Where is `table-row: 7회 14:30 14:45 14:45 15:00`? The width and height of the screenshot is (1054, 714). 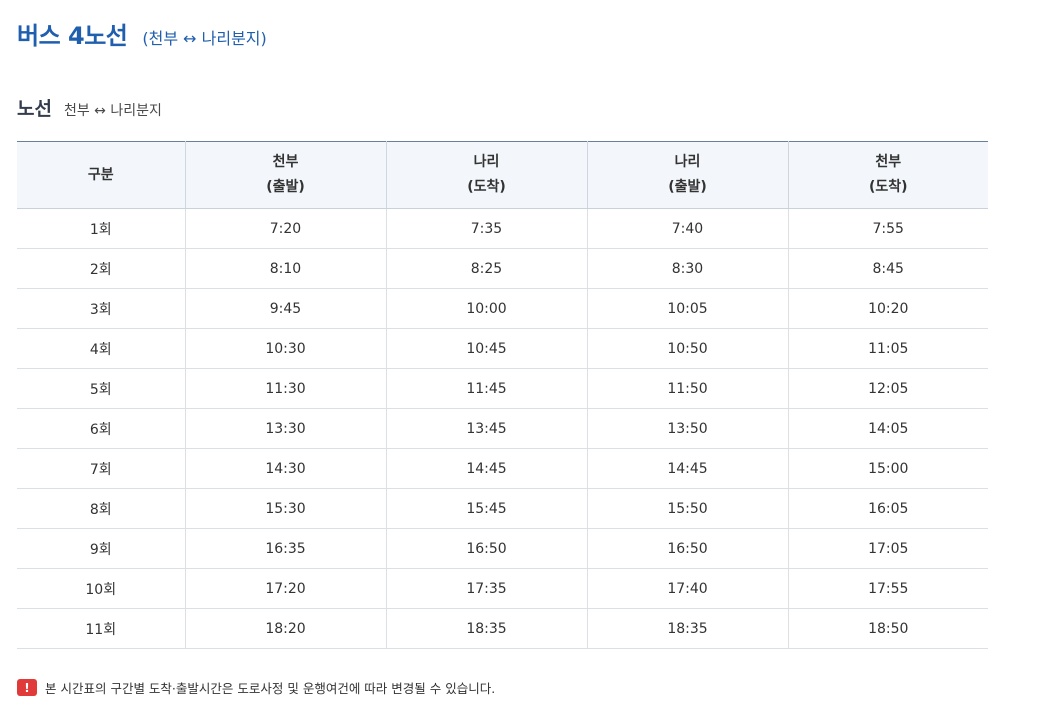
table-row: 7회 14:30 14:45 14:45 15:00 is located at coordinates (502, 468).